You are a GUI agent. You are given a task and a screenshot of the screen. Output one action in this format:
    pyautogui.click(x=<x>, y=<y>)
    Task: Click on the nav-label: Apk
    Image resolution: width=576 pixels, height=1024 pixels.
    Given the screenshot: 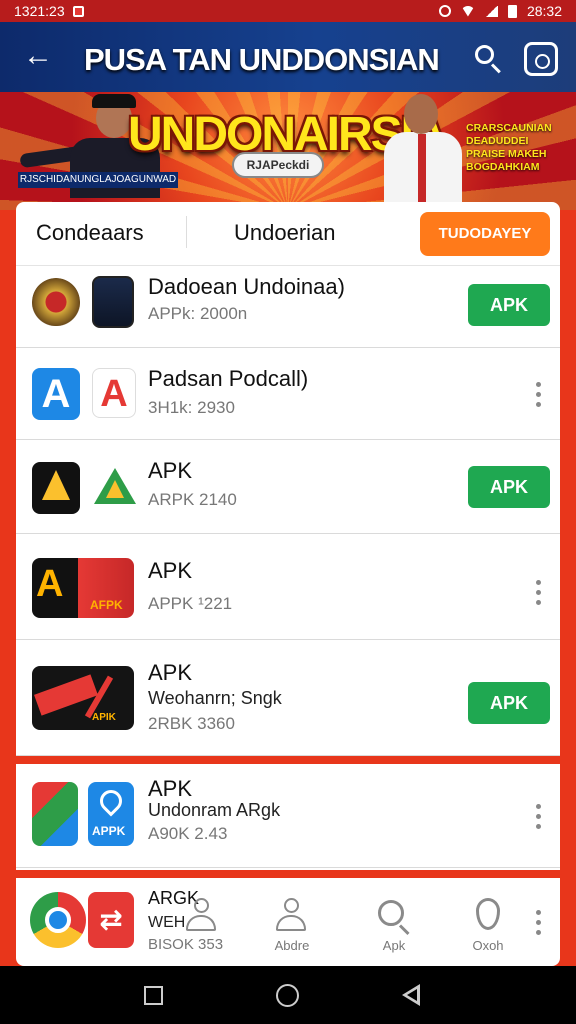 What is the action you would take?
    pyautogui.click(x=394, y=945)
    